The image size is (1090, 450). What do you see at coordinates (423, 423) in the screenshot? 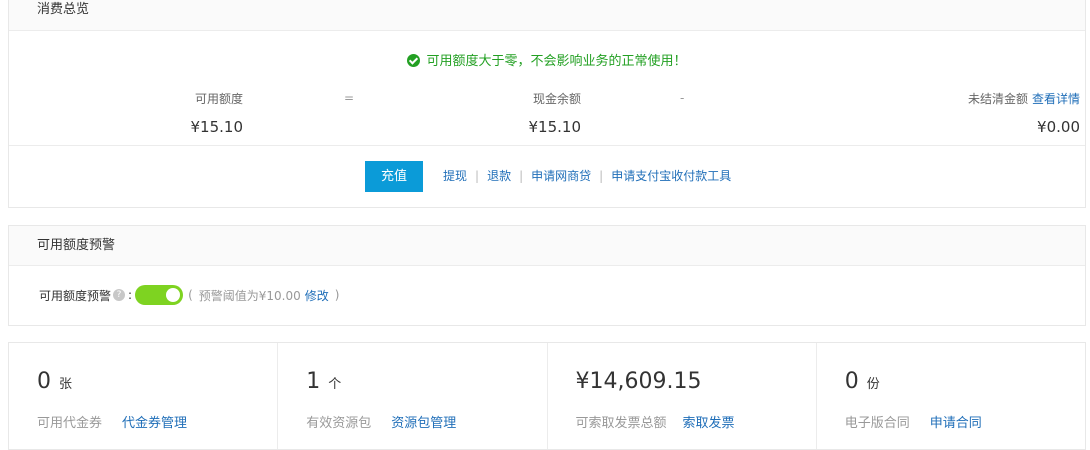
I see `resource-pack-manage-link: 资源包管理` at bounding box center [423, 423].